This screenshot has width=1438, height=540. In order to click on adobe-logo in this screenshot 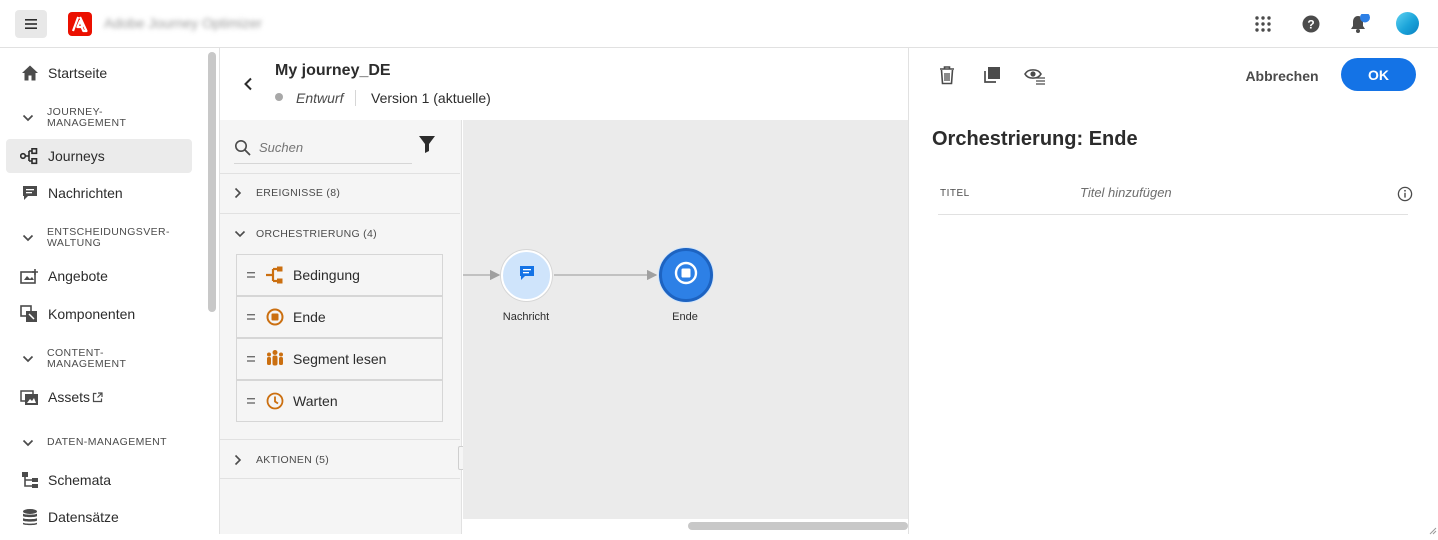, I will do `click(80, 24)`.